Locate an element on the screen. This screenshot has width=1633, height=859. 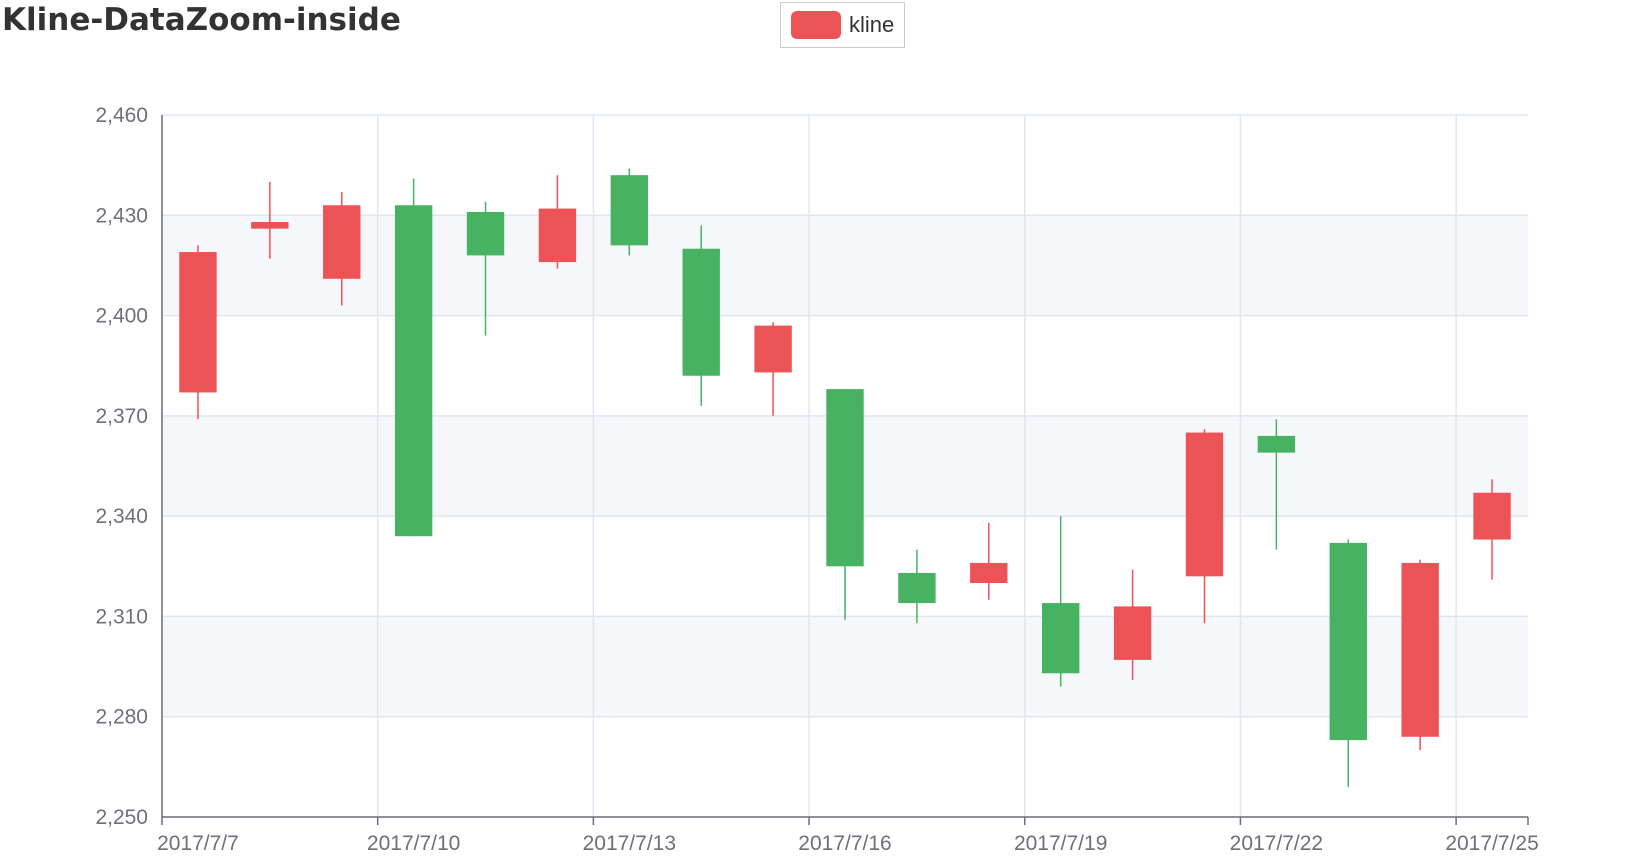
x-tick-label: 2017/7/10 is located at coordinates (413, 843).